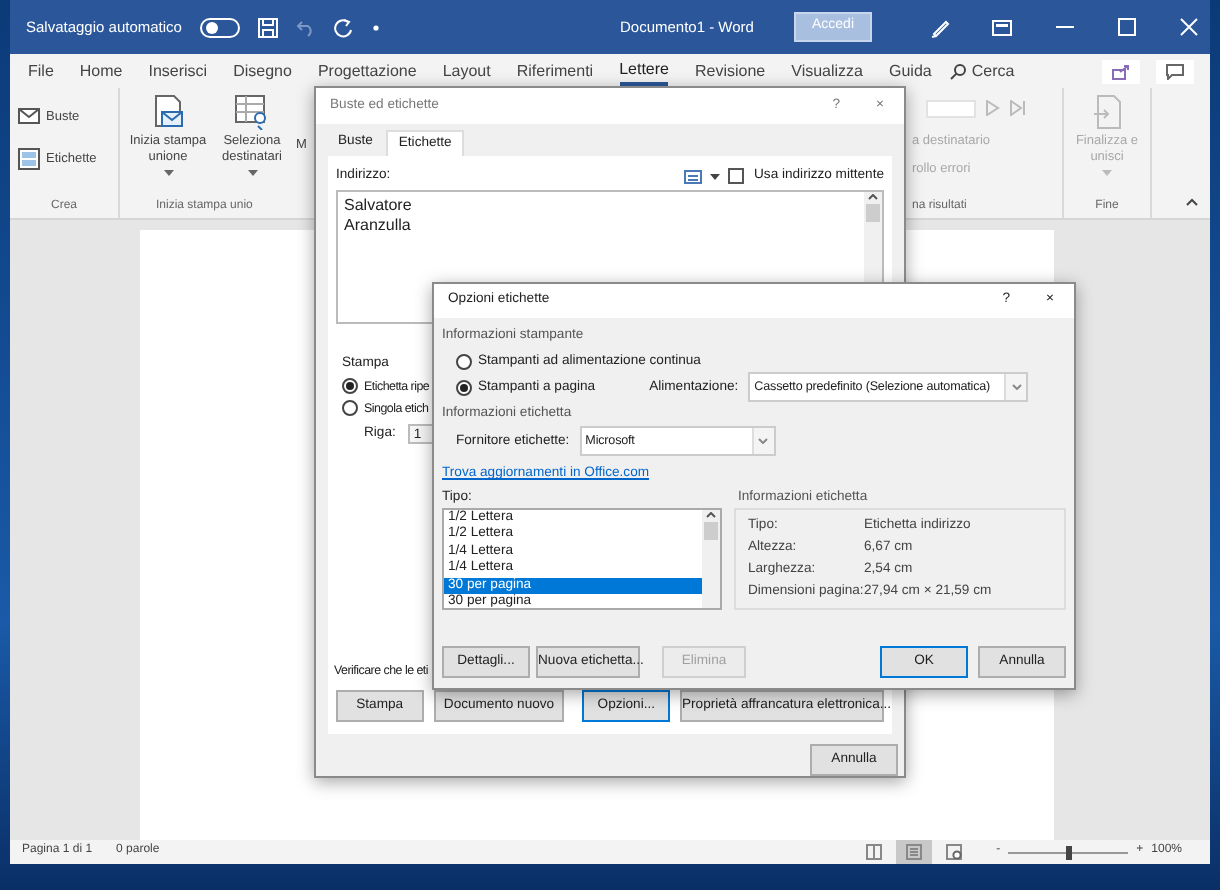 The width and height of the screenshot is (1220, 890). I want to click on minimize-icon, so click(1064, 27).